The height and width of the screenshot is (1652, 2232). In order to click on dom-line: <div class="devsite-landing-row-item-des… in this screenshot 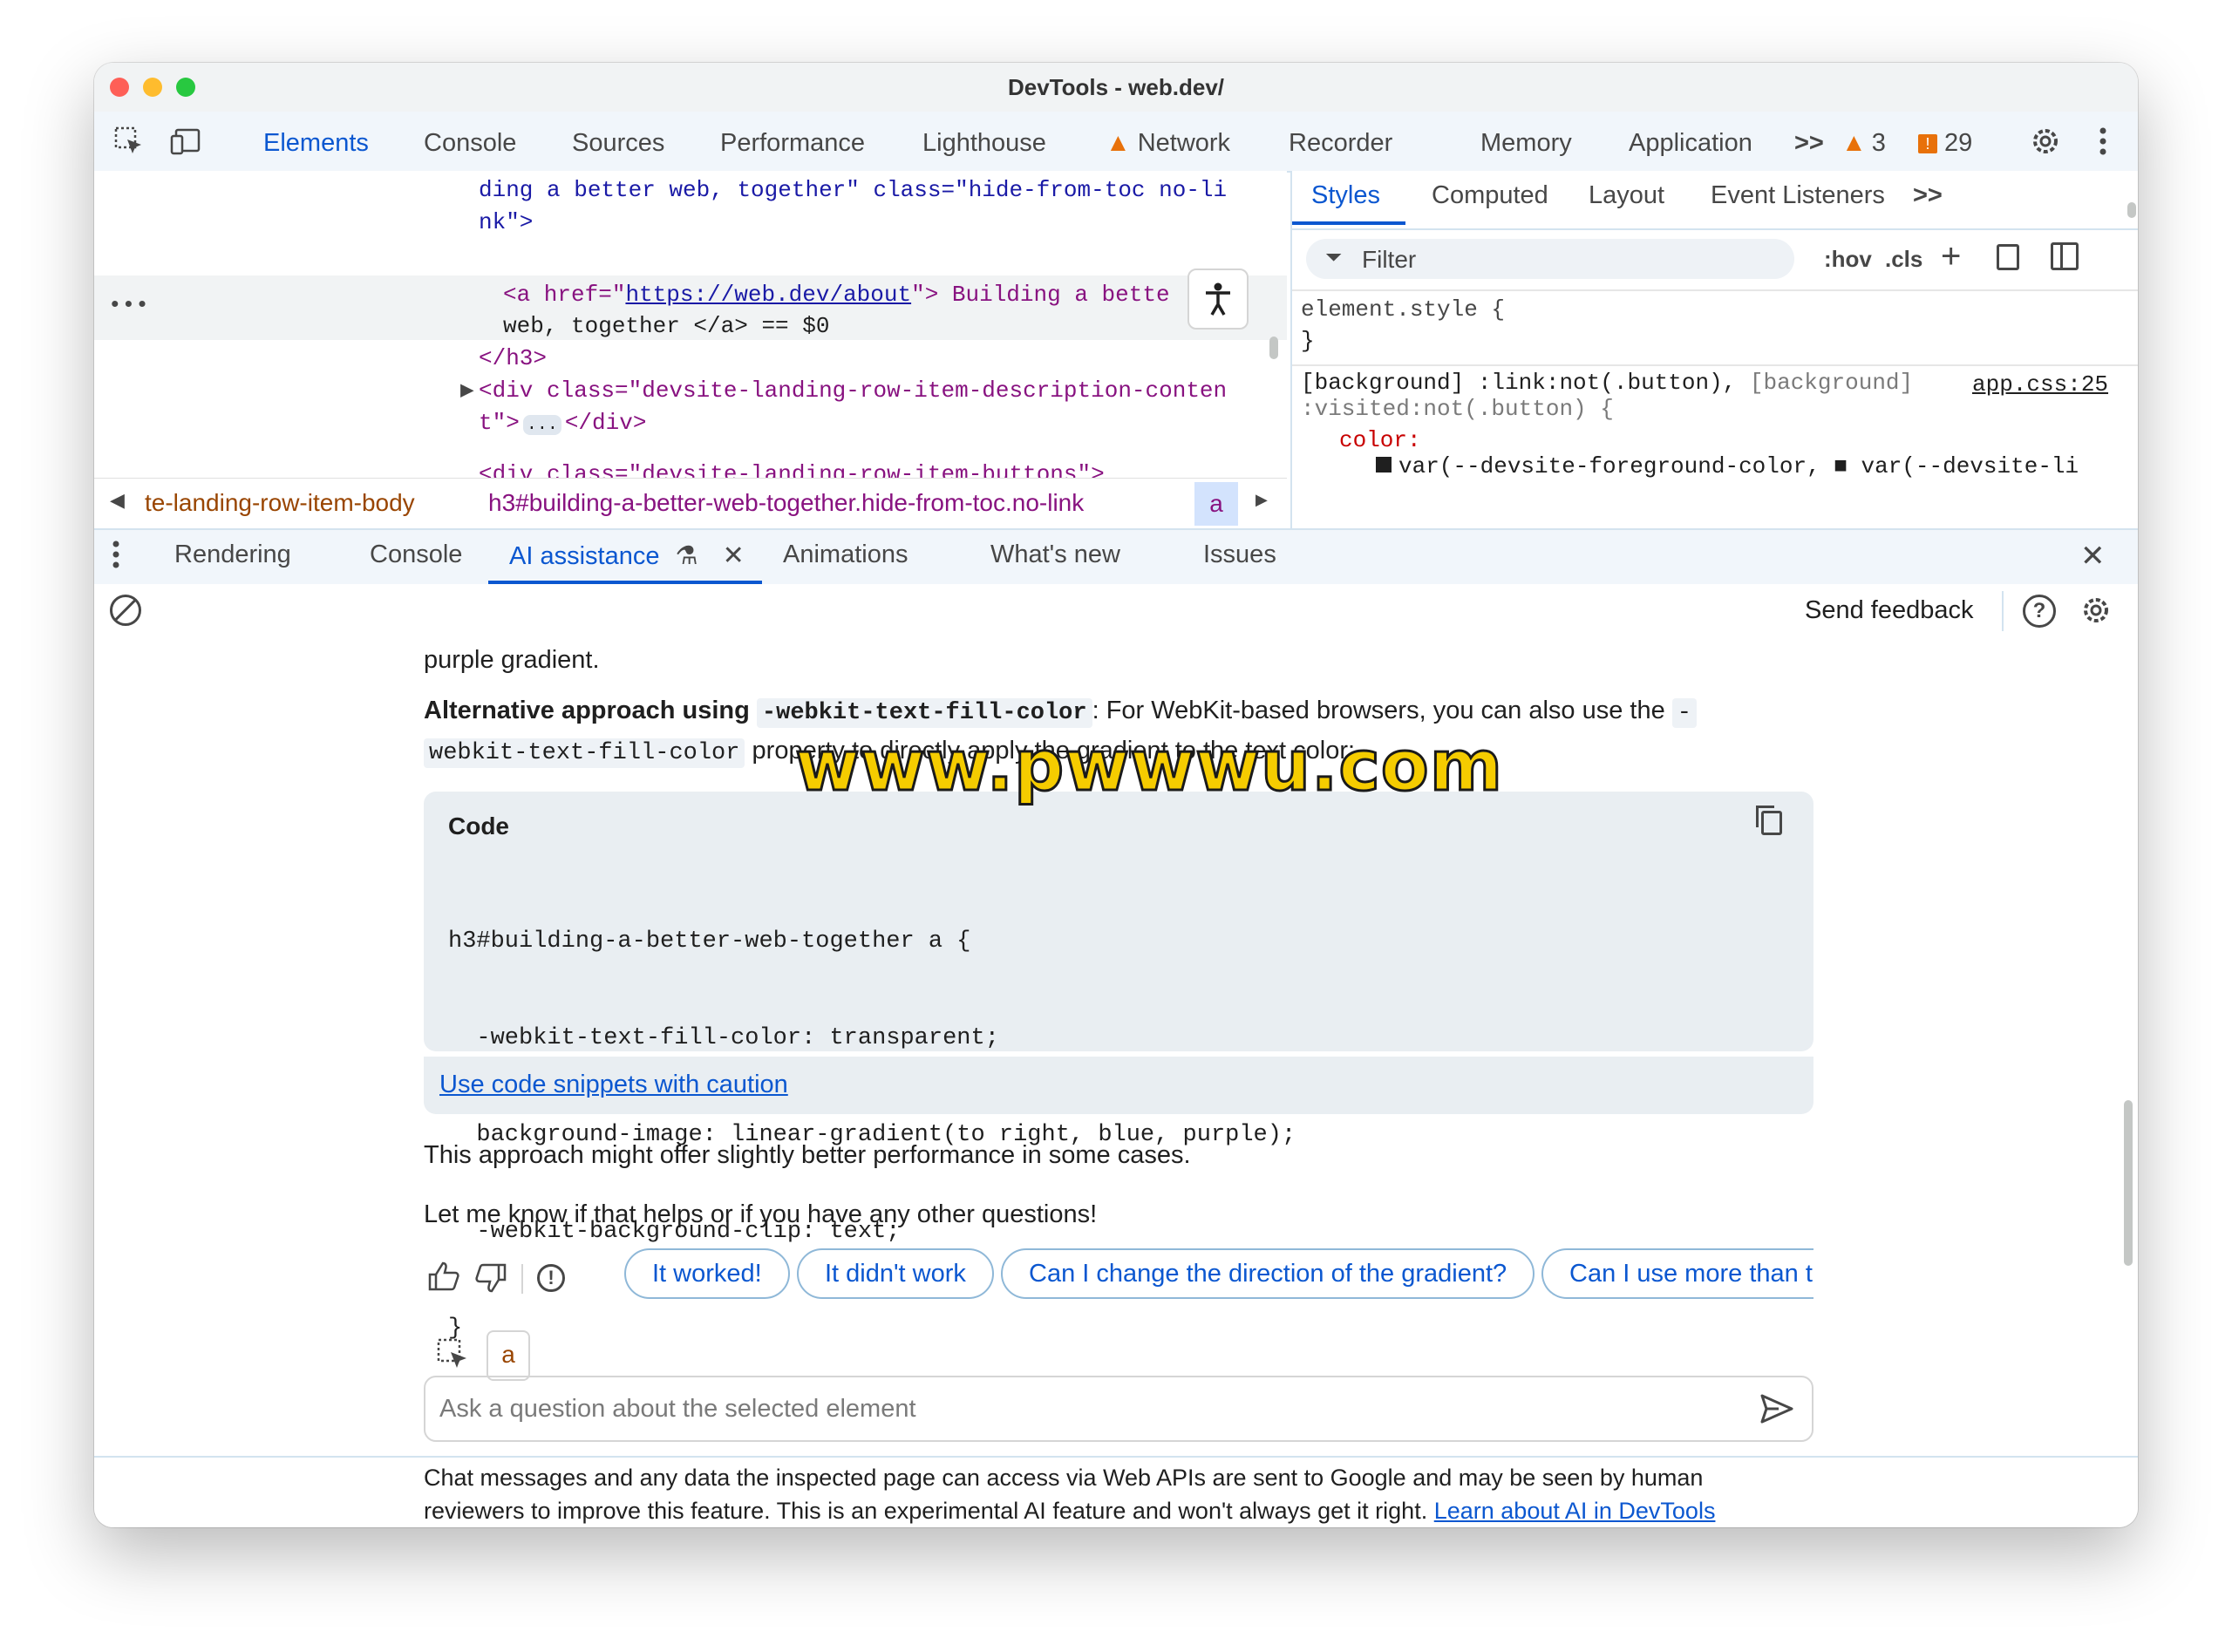, I will do `click(853, 391)`.